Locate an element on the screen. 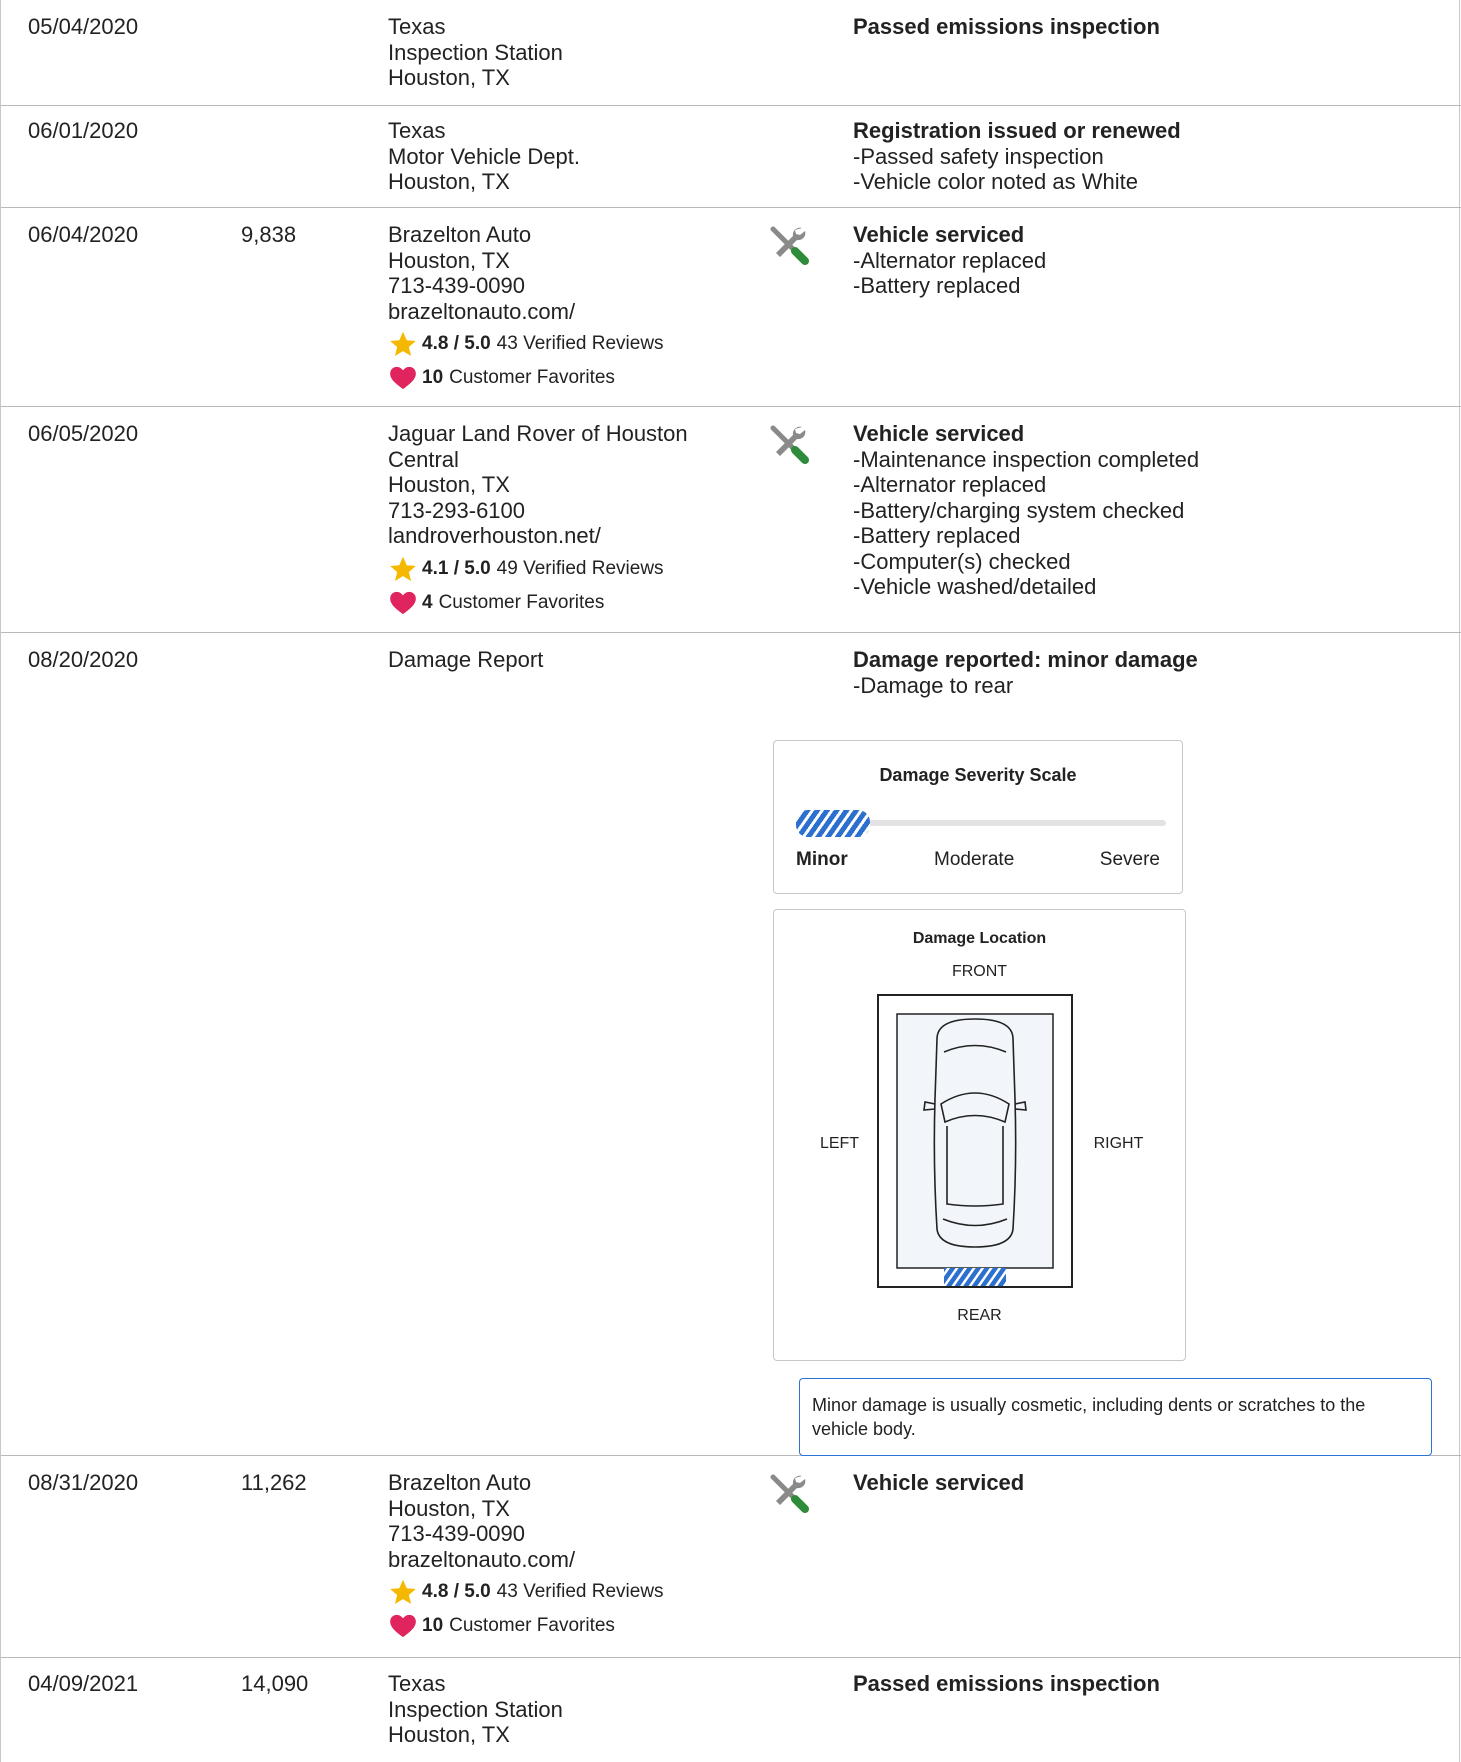 Image resolution: width=1461 pixels, height=1762 pixels. source-line: Central is located at coordinates (423, 459).